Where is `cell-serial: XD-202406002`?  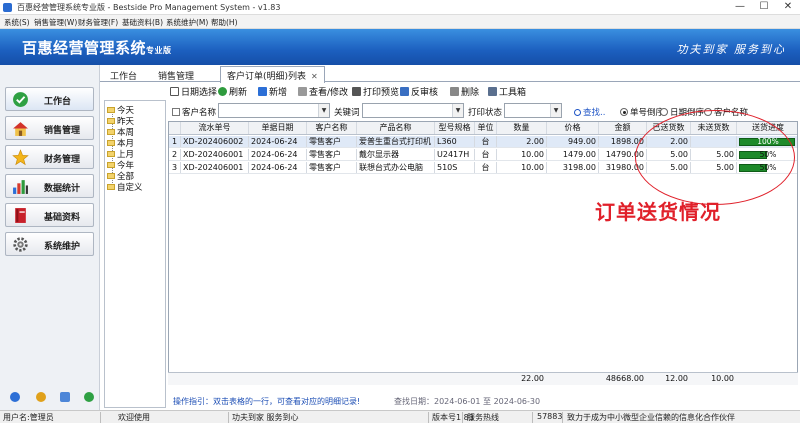 cell-serial: XD-202406002 is located at coordinates (215, 141).